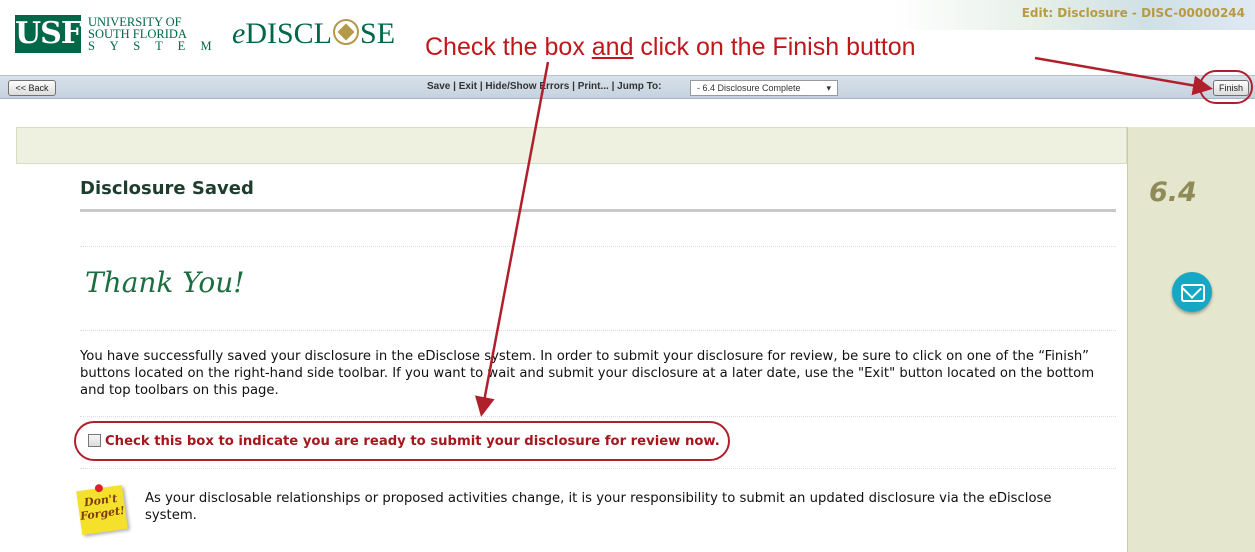 The image size is (1255, 552). I want to click on app-logo-part2: SE, so click(378, 33).